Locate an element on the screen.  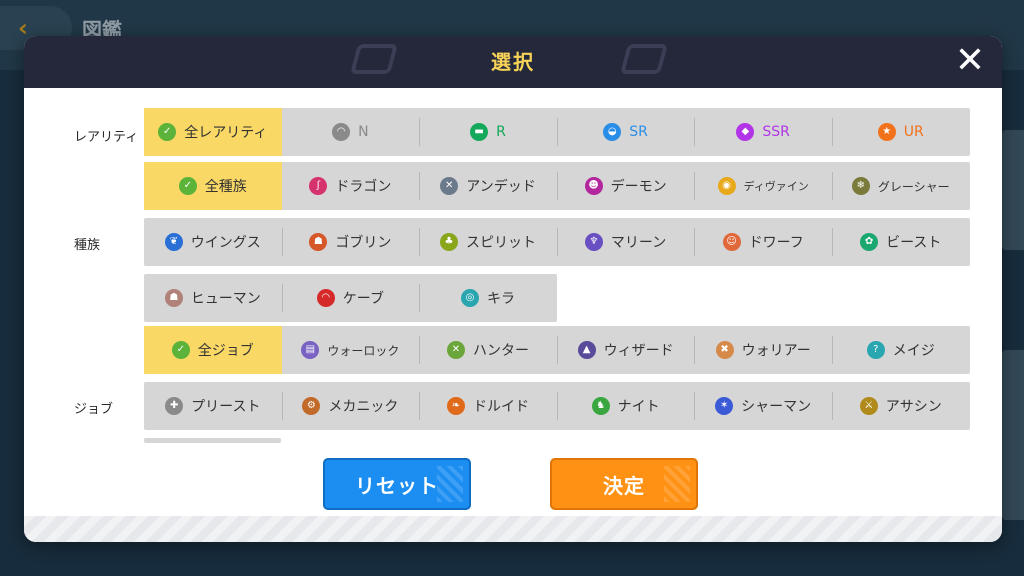
job-option-label: アサシン is located at coordinates (913, 407).